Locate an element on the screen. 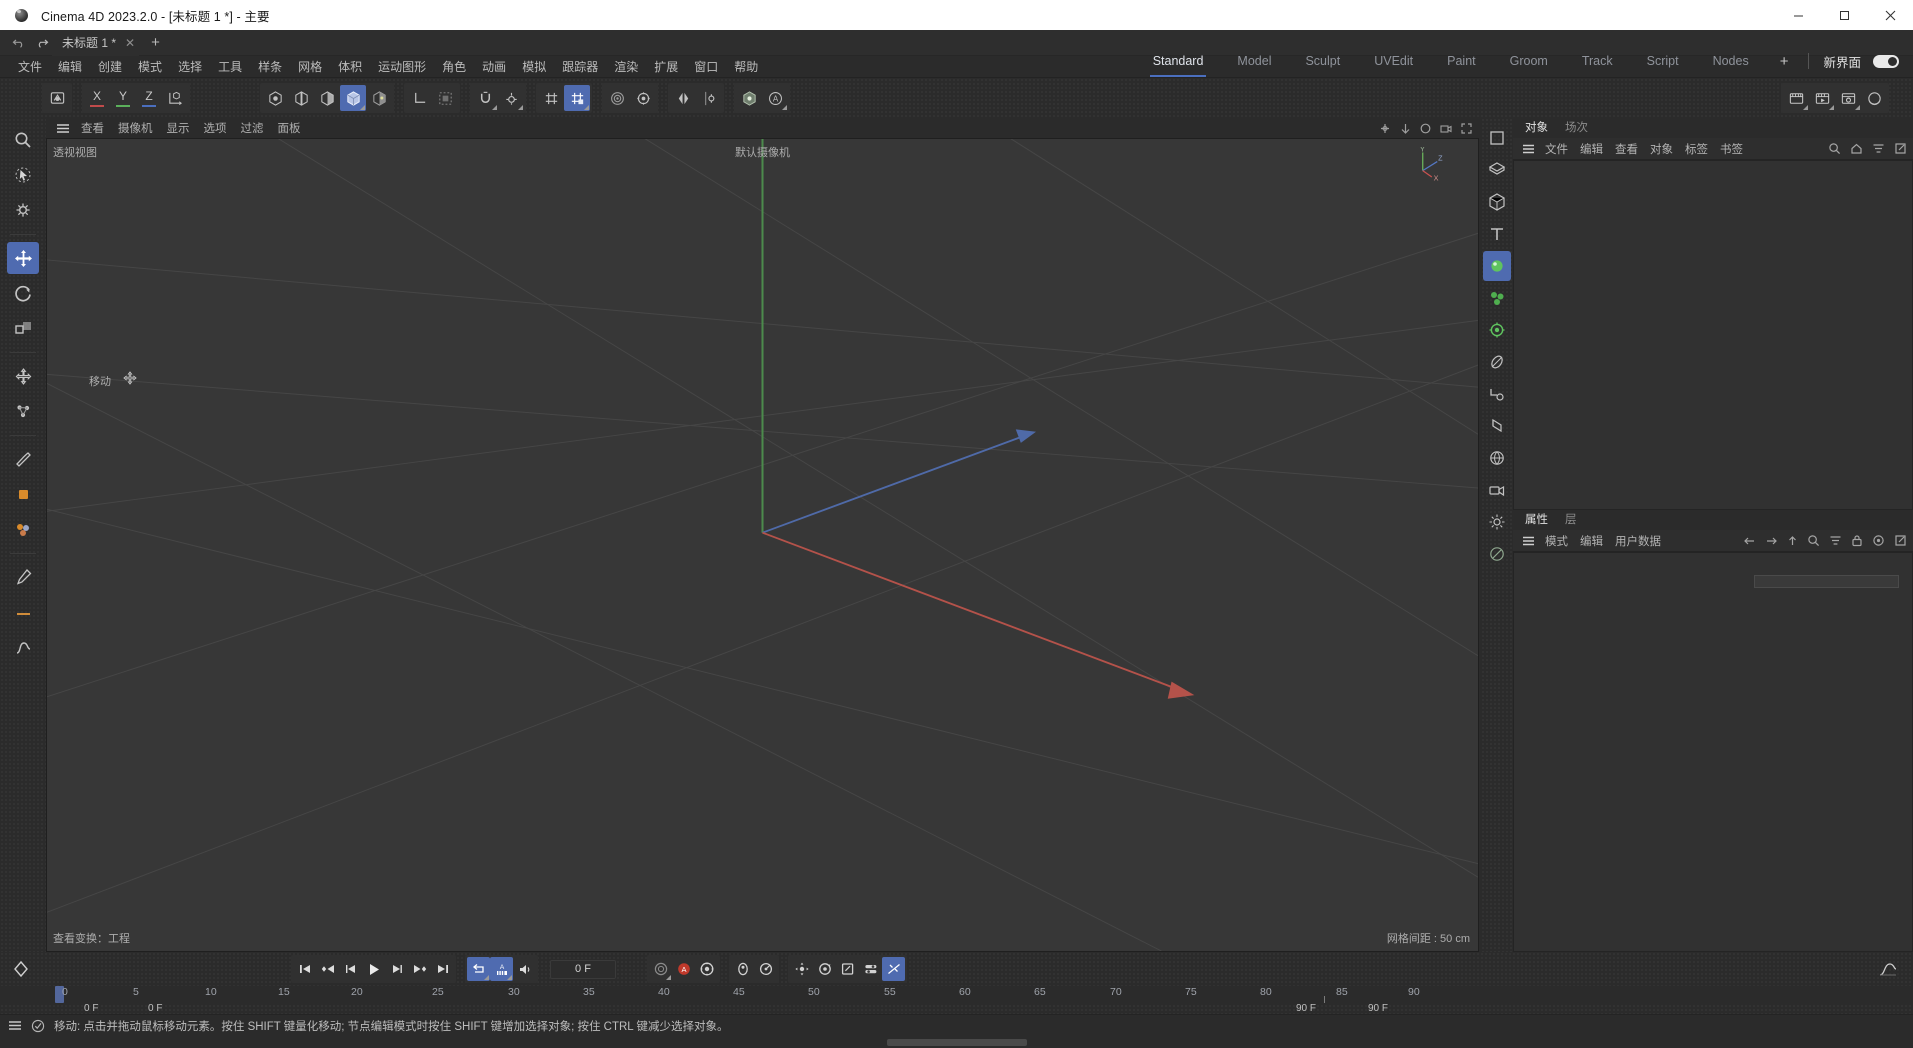  green-sphere-icon is located at coordinates (1497, 266).